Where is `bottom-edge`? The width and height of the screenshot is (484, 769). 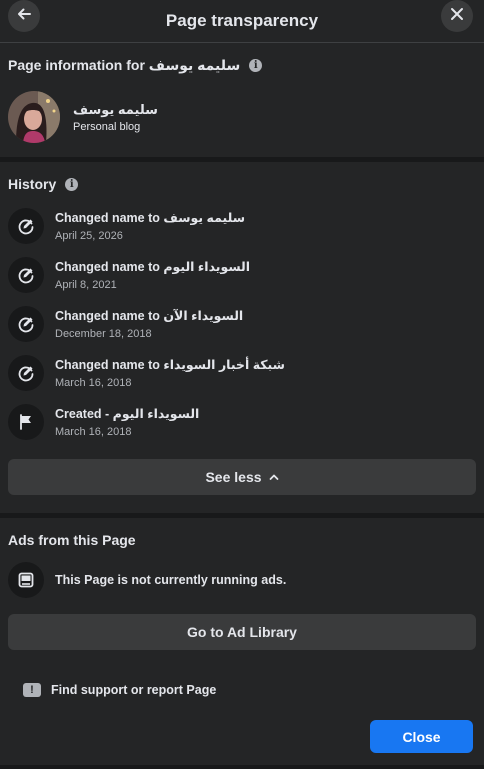
bottom-edge is located at coordinates (242, 767).